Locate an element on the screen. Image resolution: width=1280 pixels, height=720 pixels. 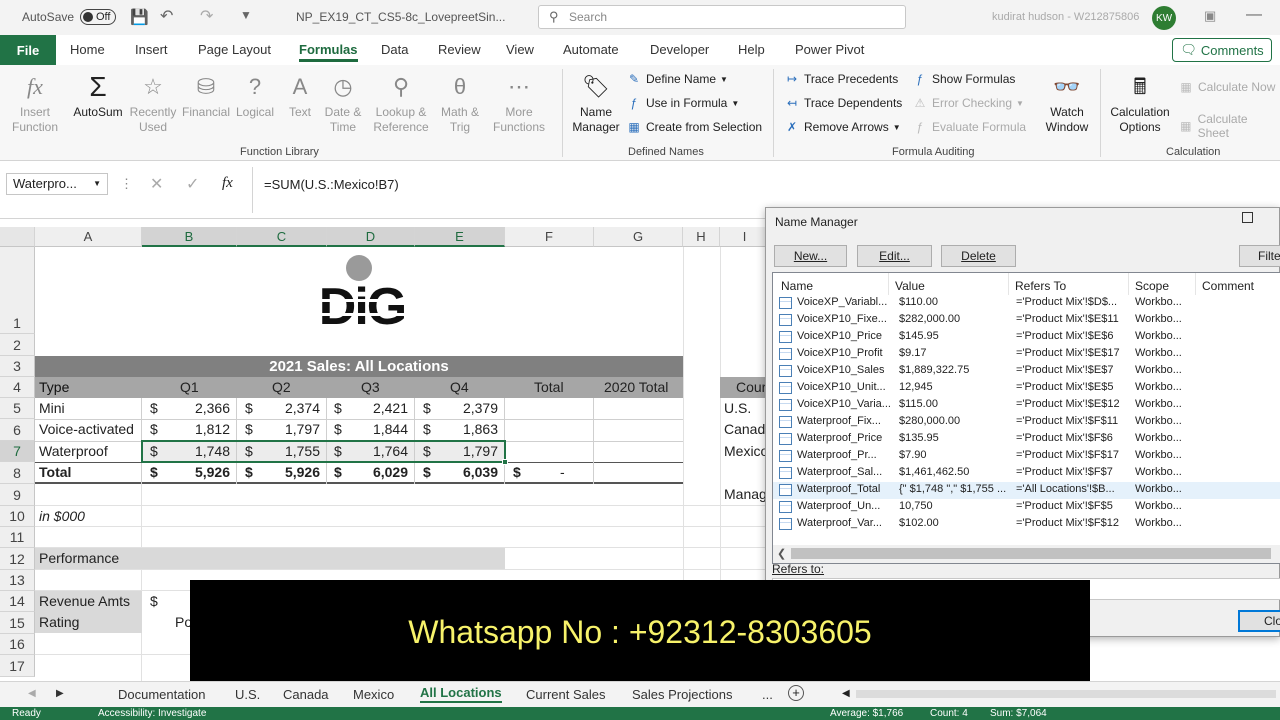
row-header: 13 is located at coordinates (17, 580).